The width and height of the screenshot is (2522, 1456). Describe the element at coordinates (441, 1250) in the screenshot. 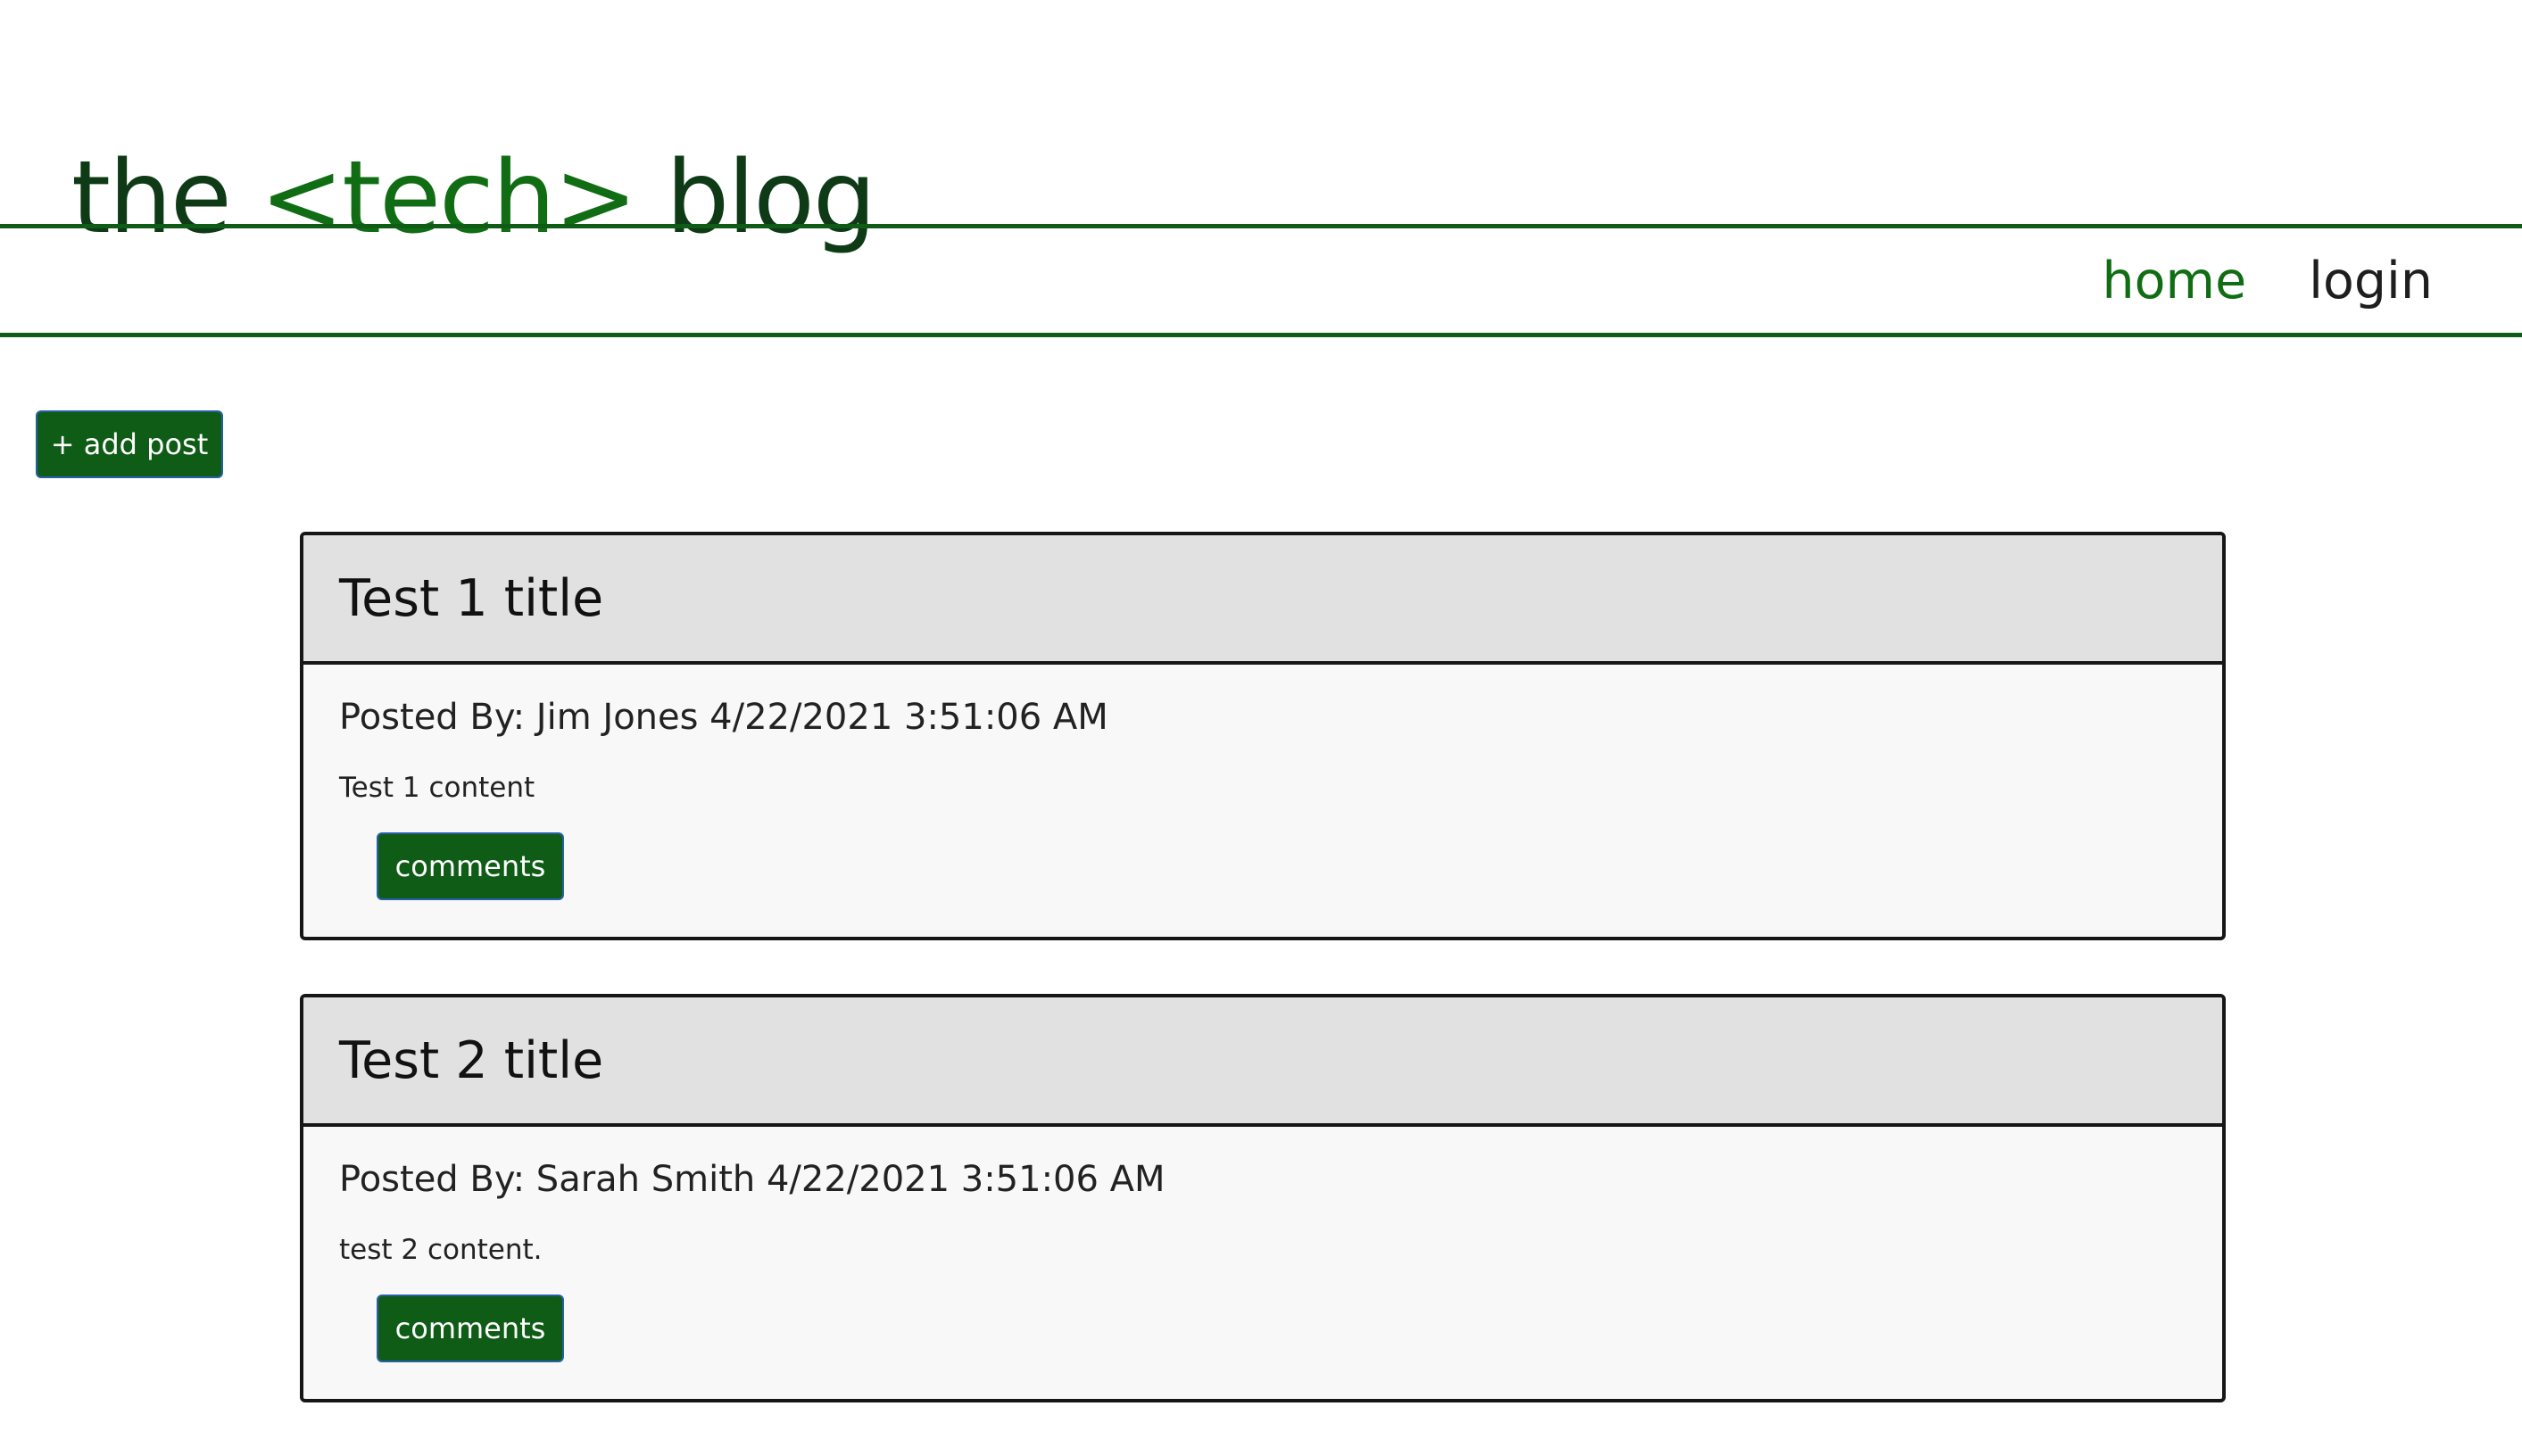

I see `post-content: test 2 content.` at that location.